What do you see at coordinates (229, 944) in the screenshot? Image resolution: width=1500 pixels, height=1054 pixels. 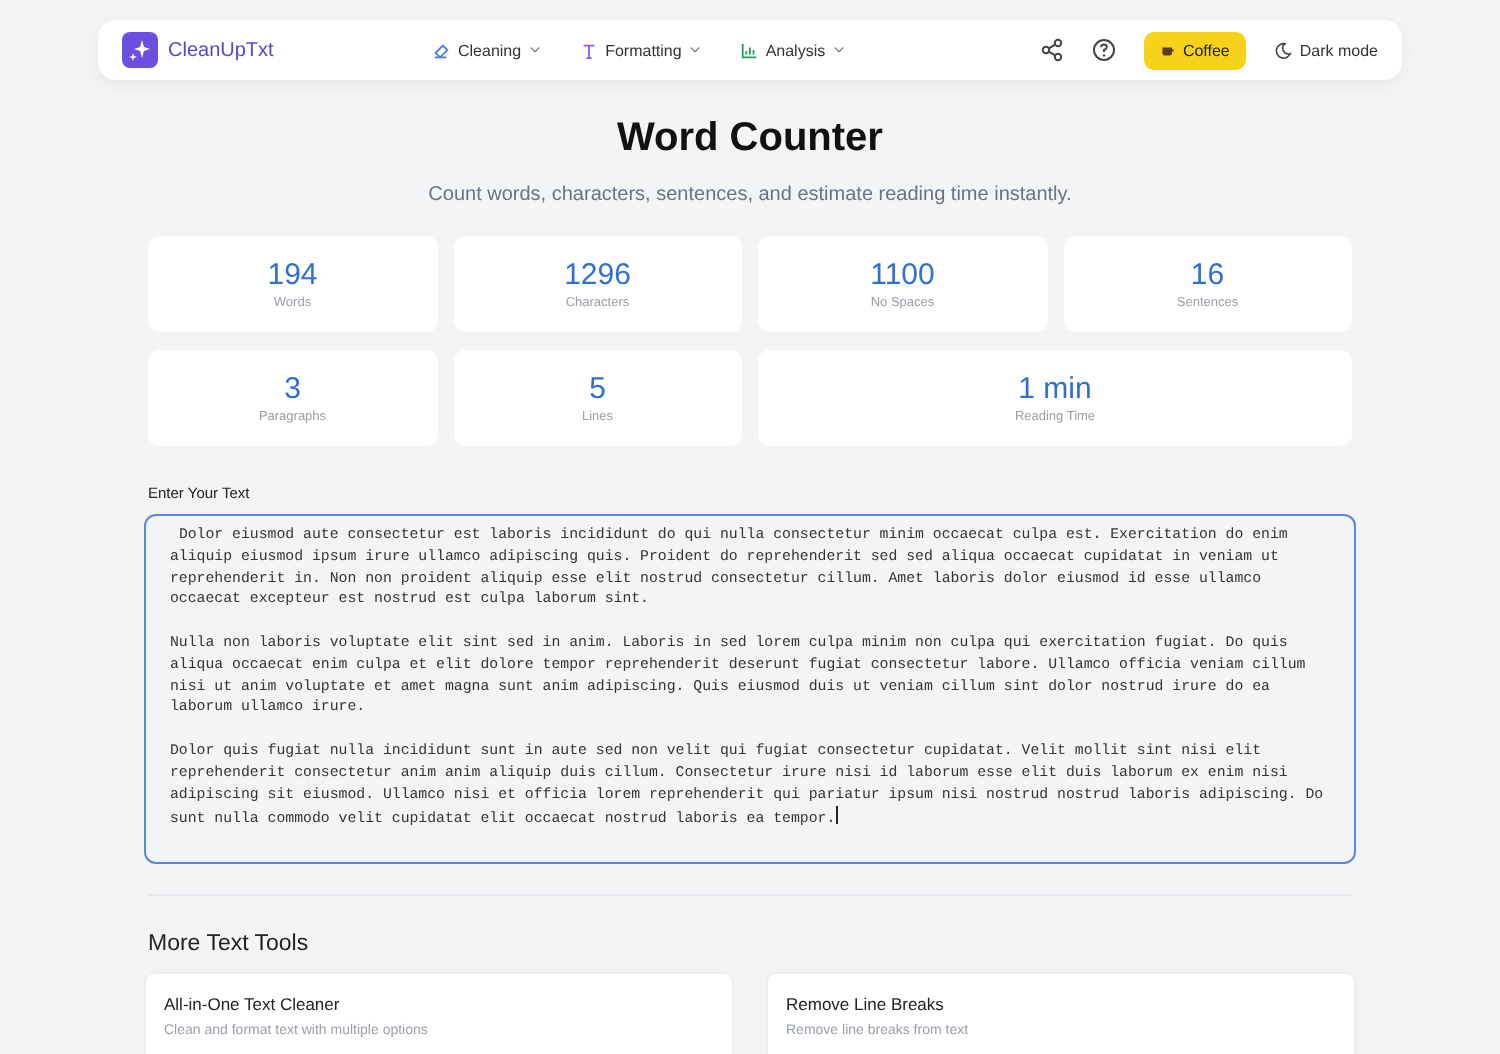 I see `section-heading: More Text Tools` at bounding box center [229, 944].